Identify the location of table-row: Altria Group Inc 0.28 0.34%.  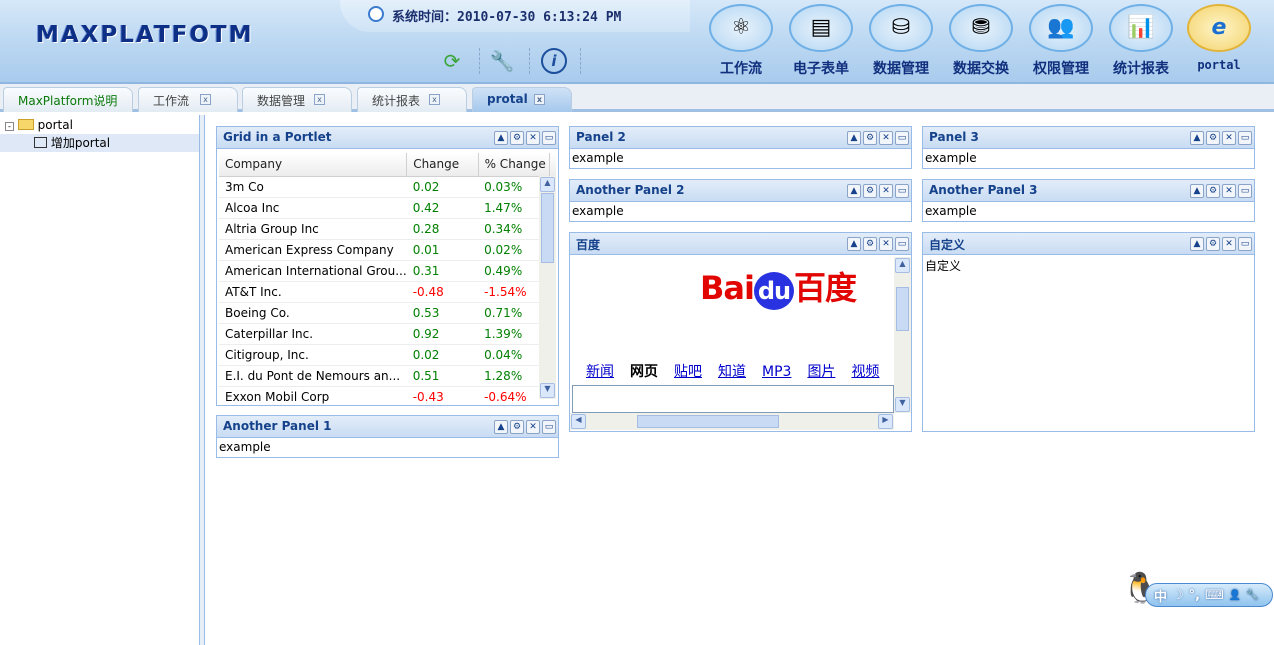
(387, 229).